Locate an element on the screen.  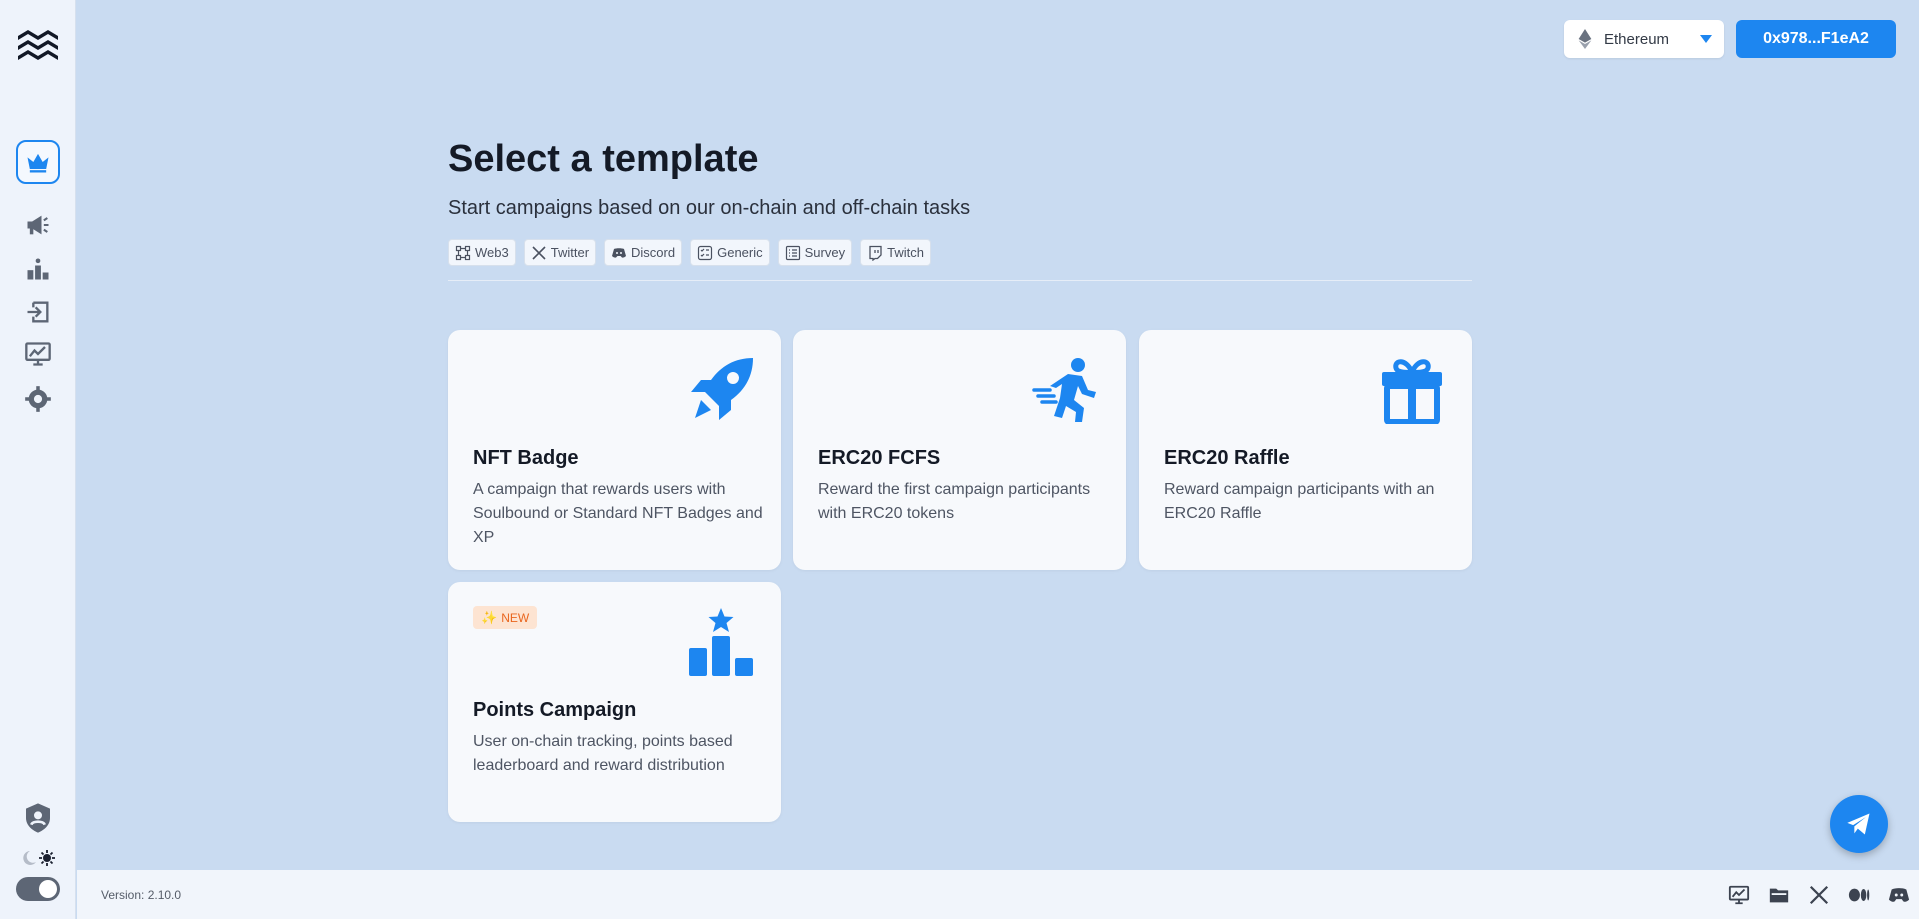
footer-links is located at coordinates (1819, 895).